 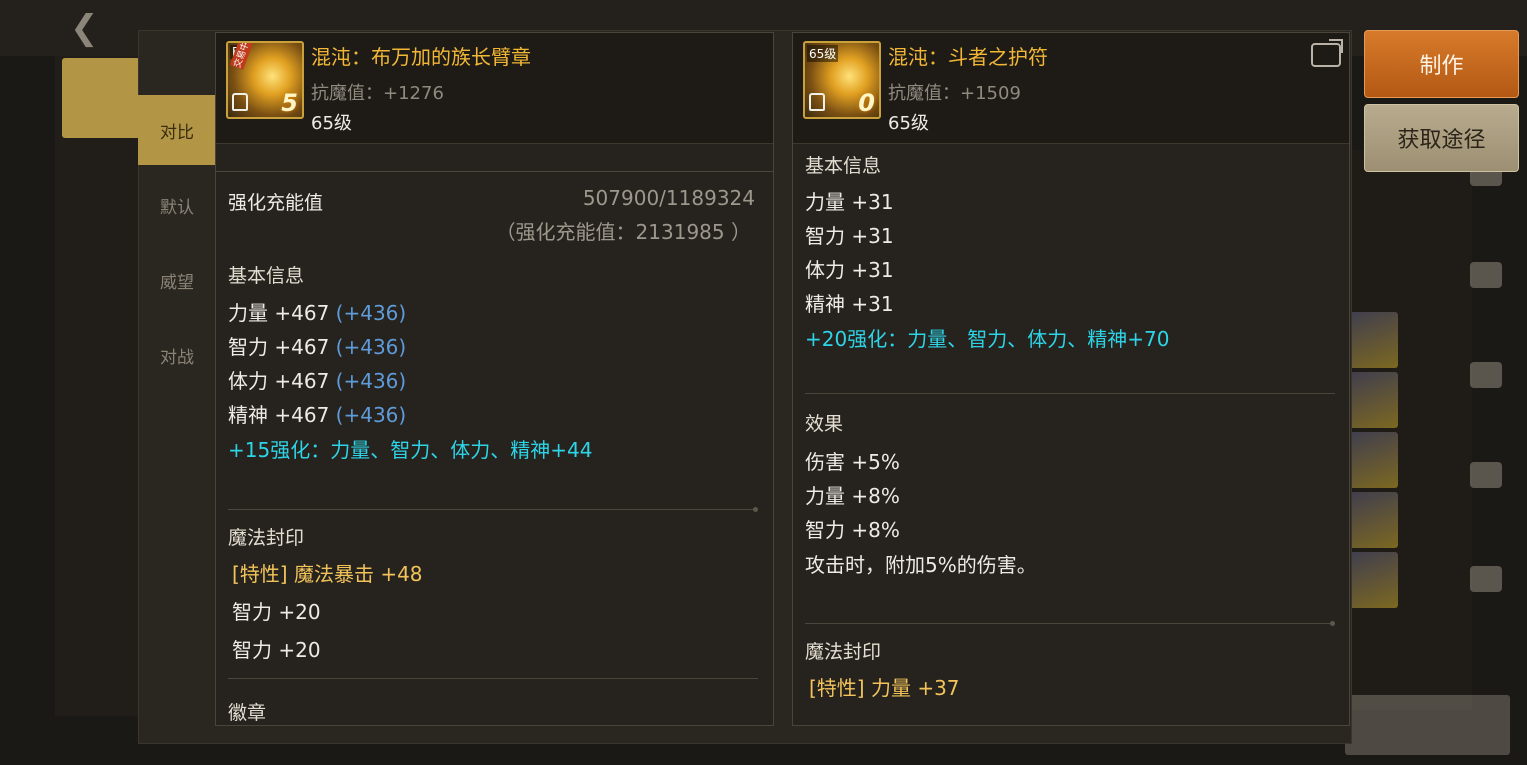 I want to click on back-arrow-icon: ❮, so click(x=90, y=28).